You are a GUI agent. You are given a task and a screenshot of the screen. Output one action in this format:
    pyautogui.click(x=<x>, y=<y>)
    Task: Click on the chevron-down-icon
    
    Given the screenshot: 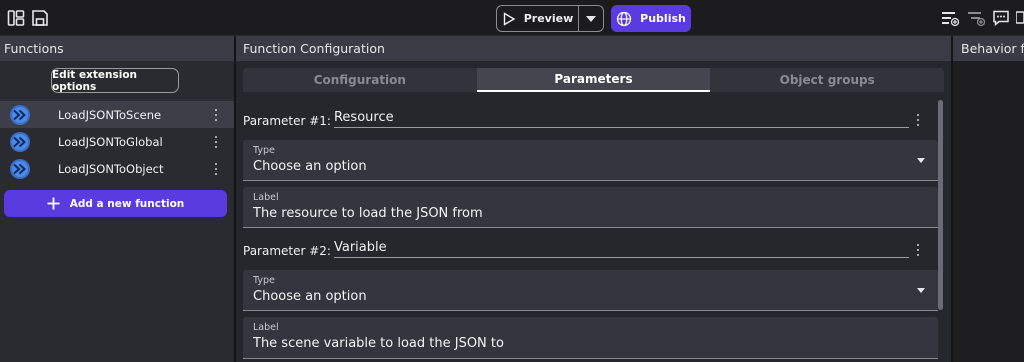 What is the action you would take?
    pyautogui.click(x=591, y=18)
    